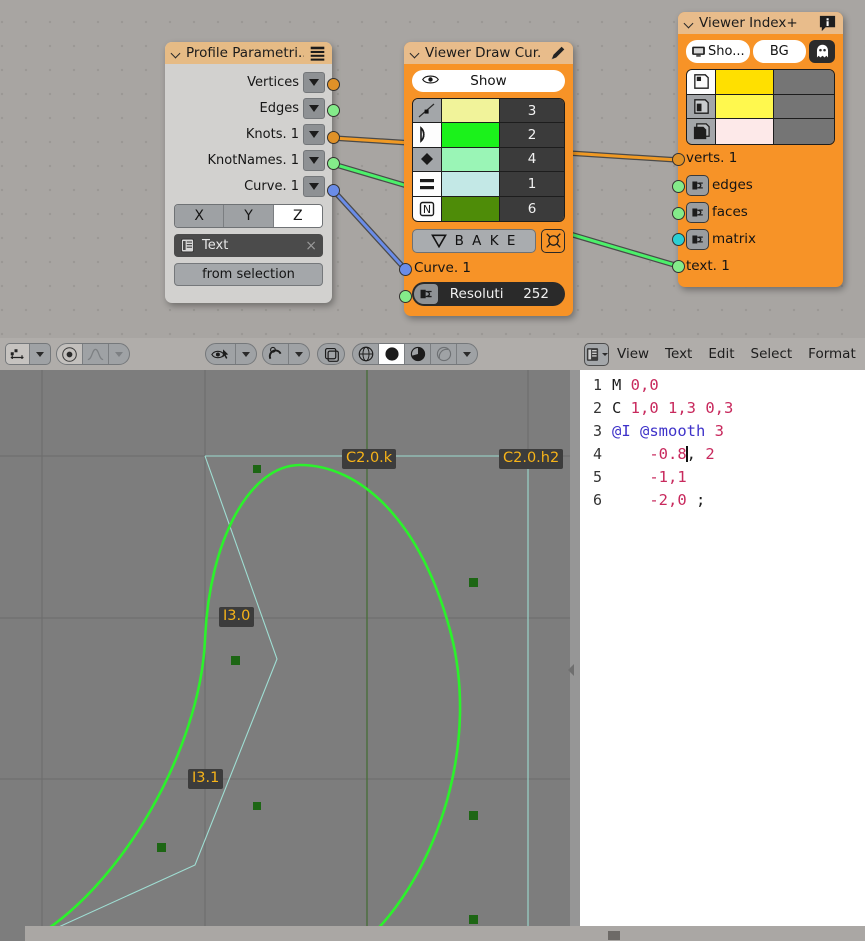 The image size is (865, 941). Describe the element at coordinates (333, 137) in the screenshot. I see `socket-knots-out` at that location.